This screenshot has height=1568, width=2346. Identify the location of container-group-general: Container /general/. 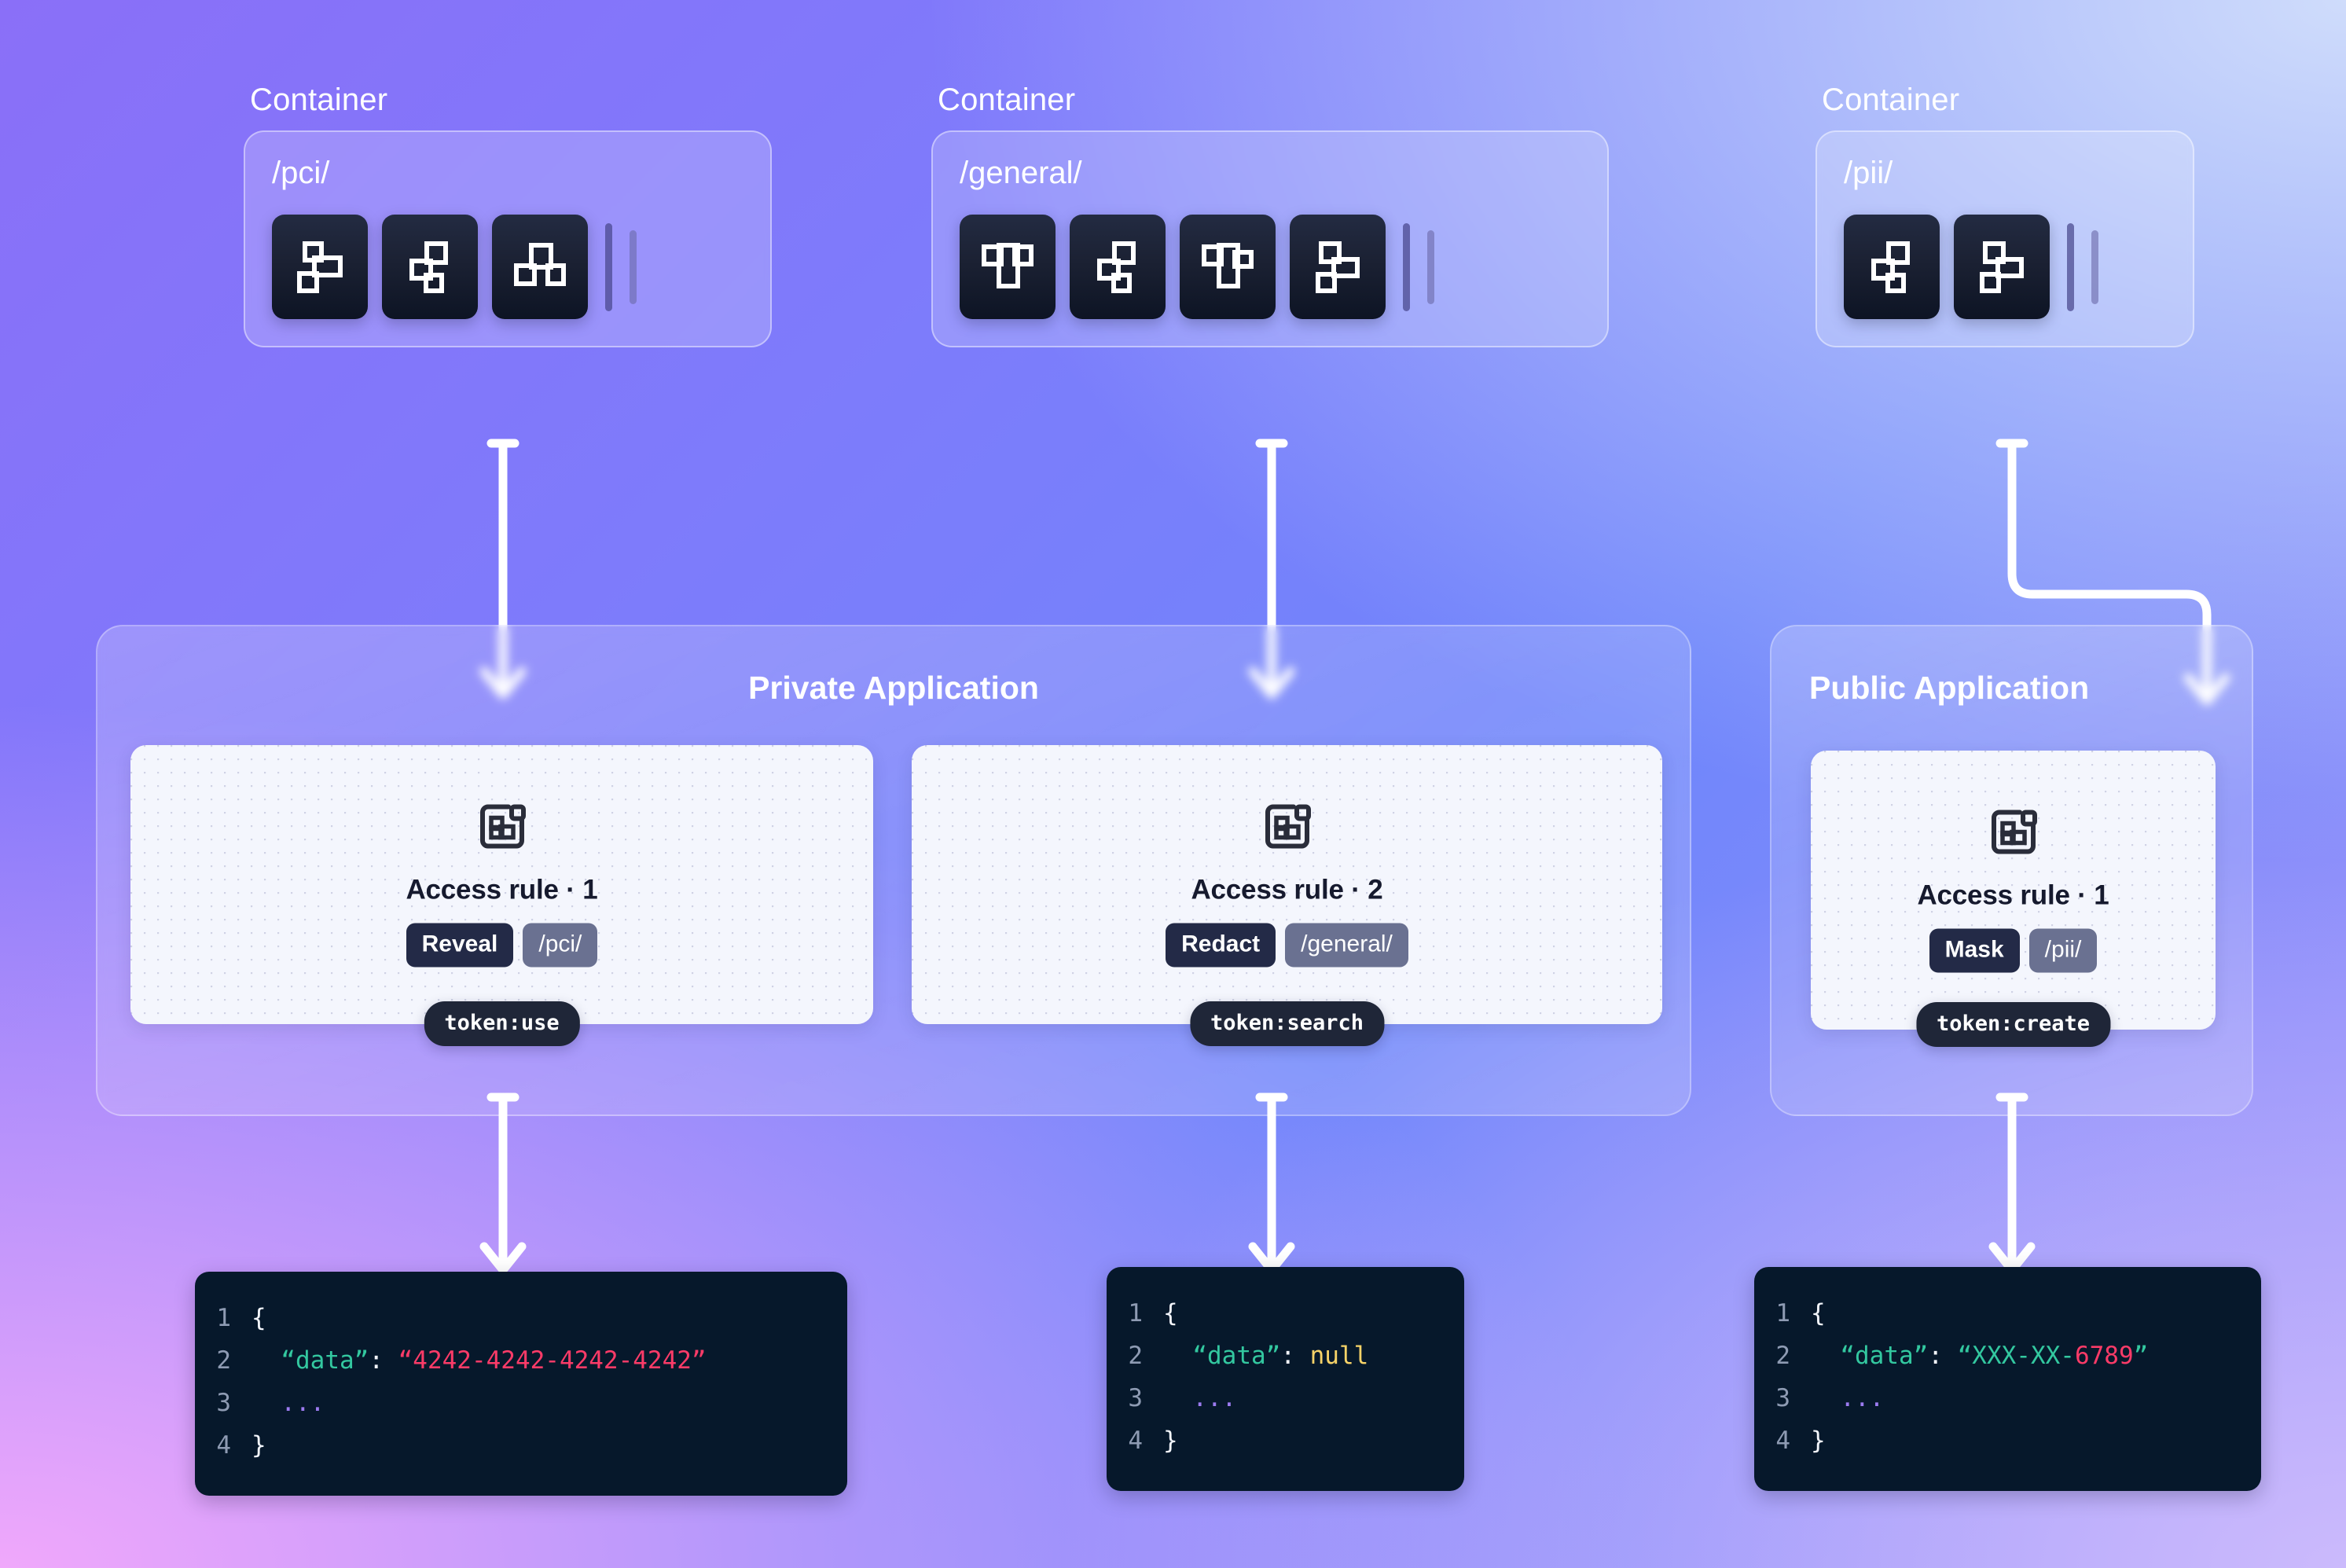
(1273, 215).